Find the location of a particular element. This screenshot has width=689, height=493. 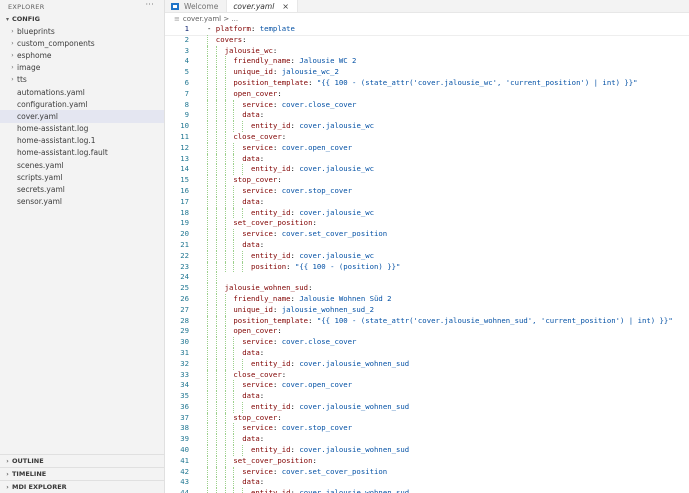

code-line: 9 data: is located at coordinates (427, 116).